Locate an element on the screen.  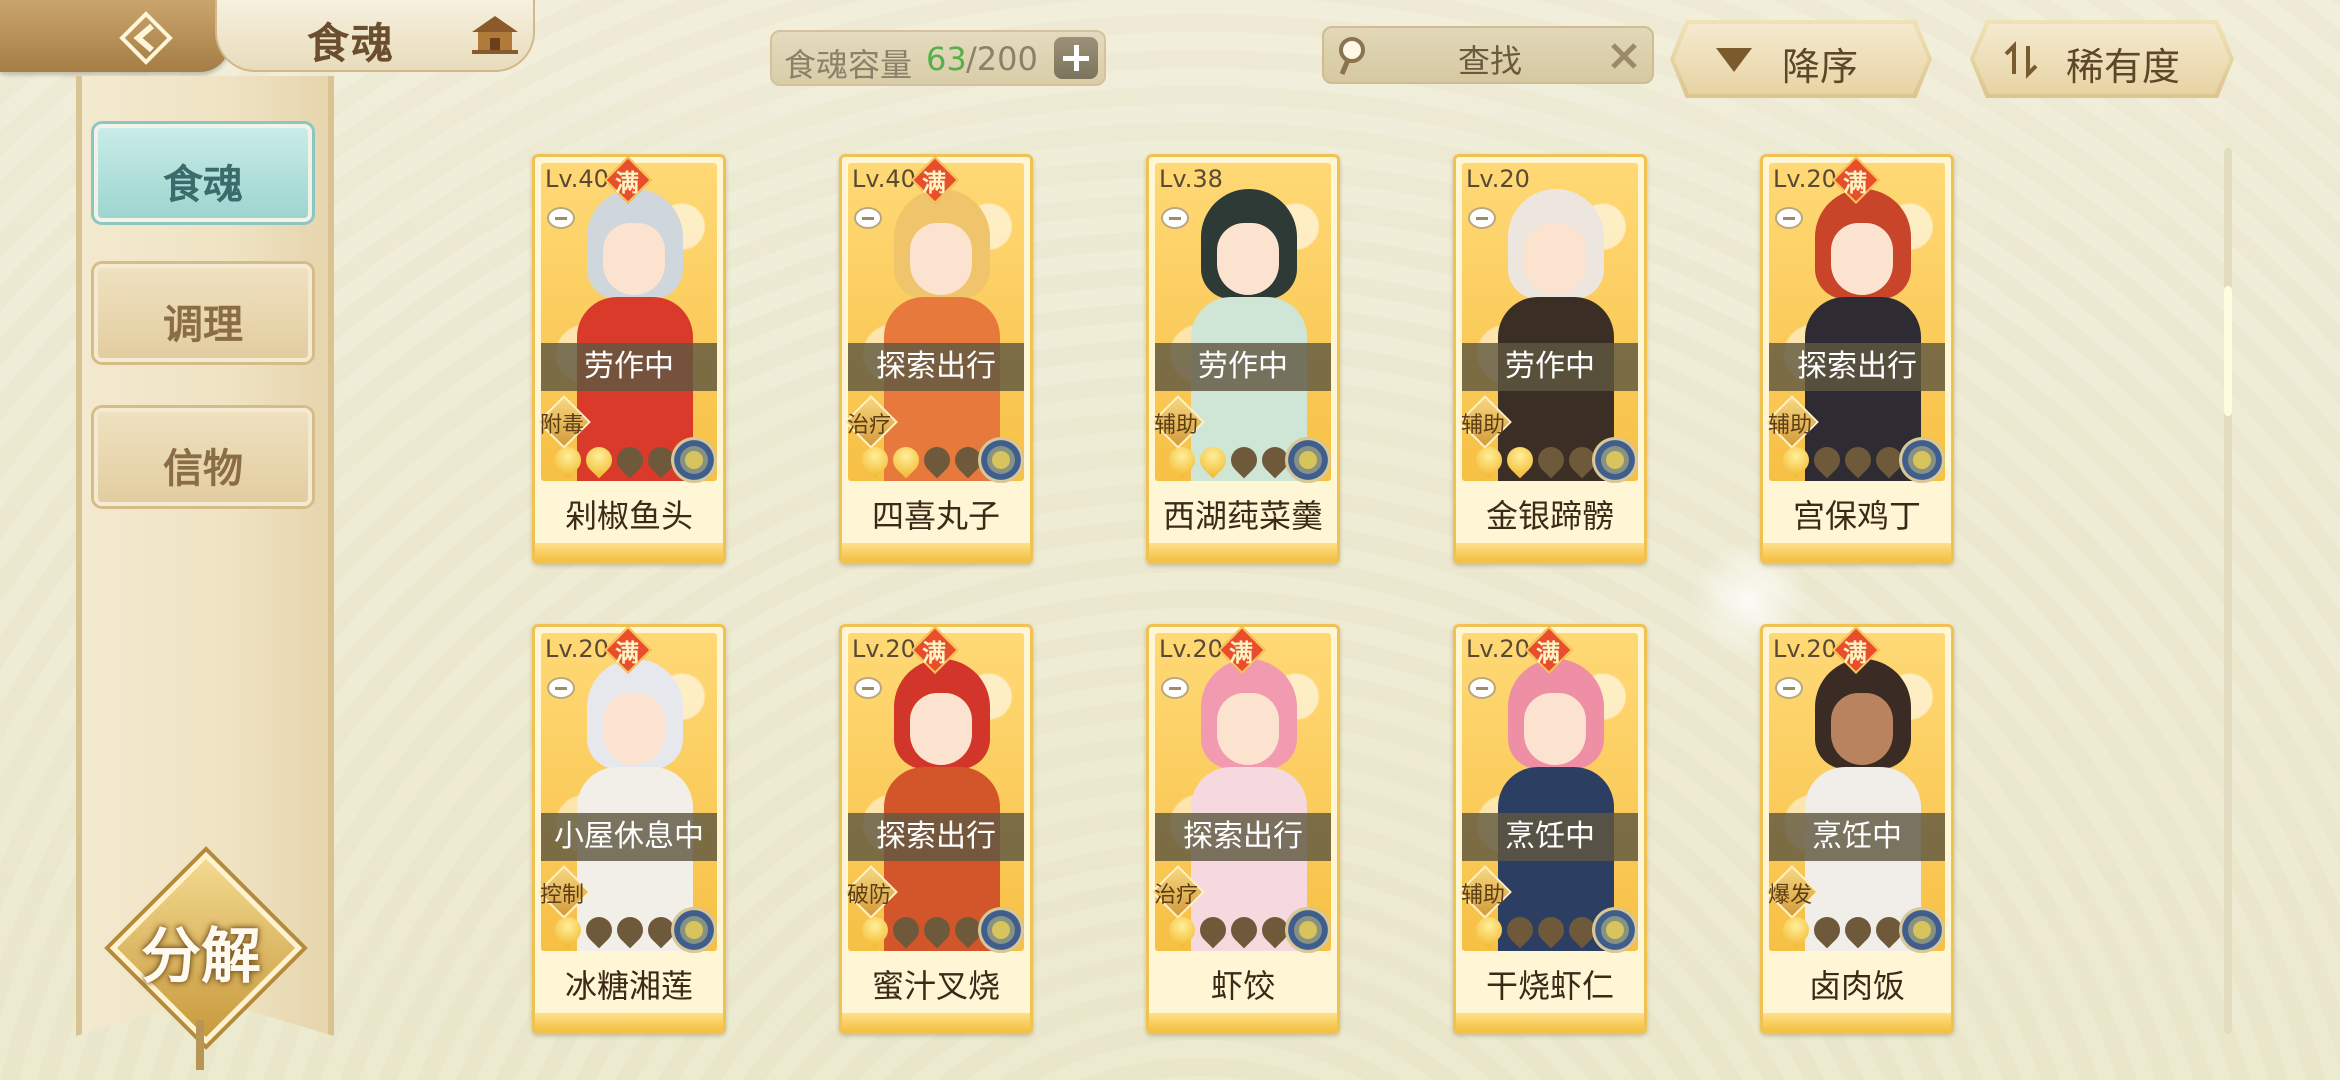
food-soul-card: Lv.40 满 探索出行 治疗 四喜丸子 is located at coordinates (936, 359).